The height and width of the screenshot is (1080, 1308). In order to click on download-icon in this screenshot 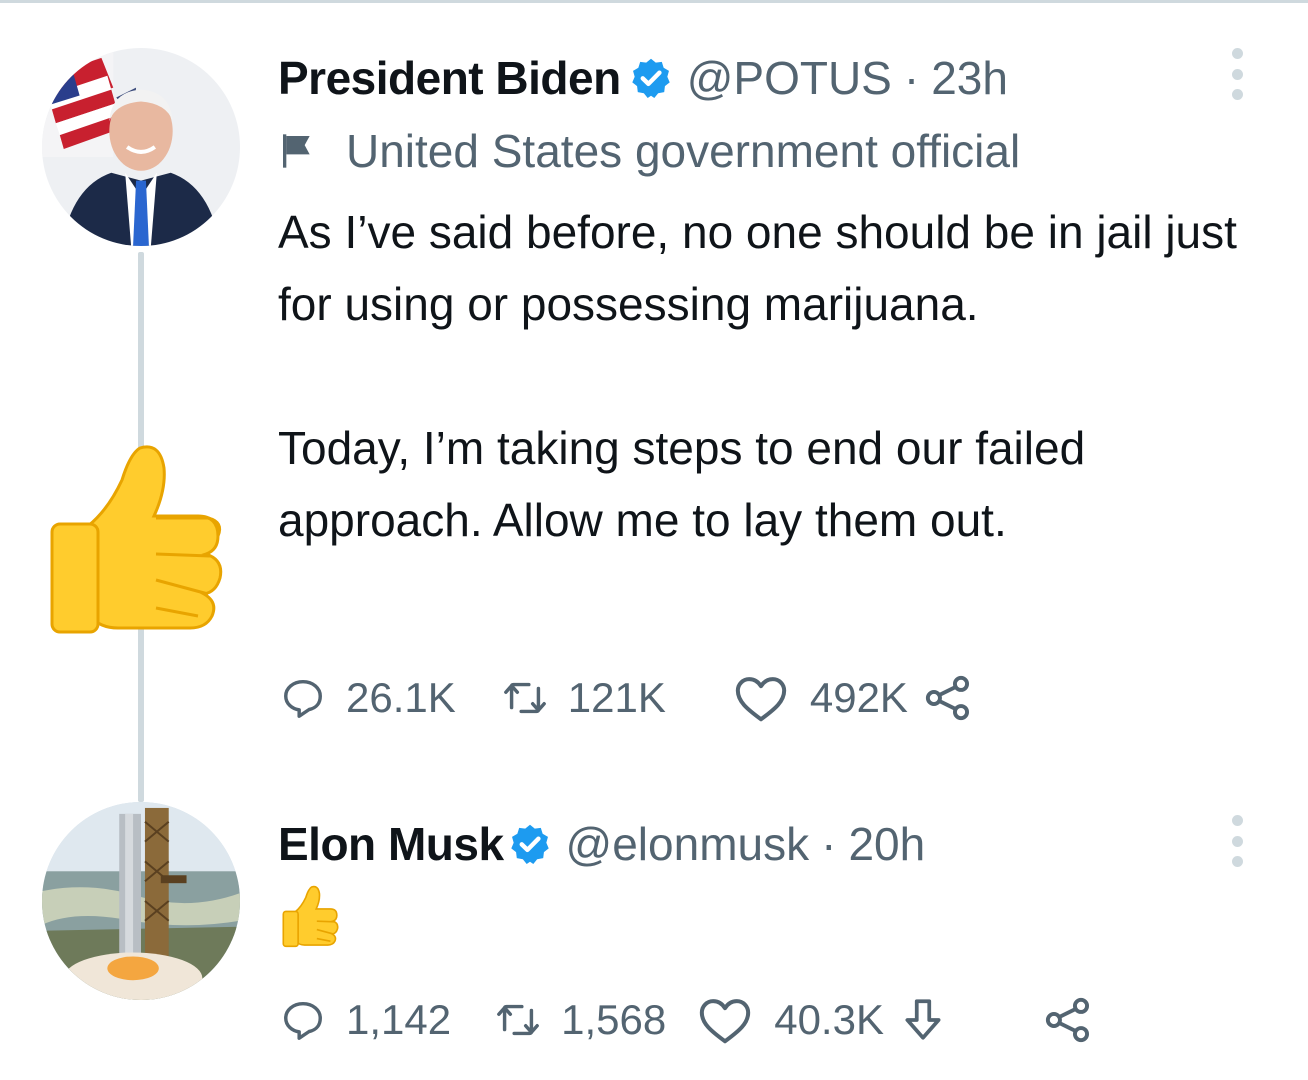, I will do `click(923, 1020)`.